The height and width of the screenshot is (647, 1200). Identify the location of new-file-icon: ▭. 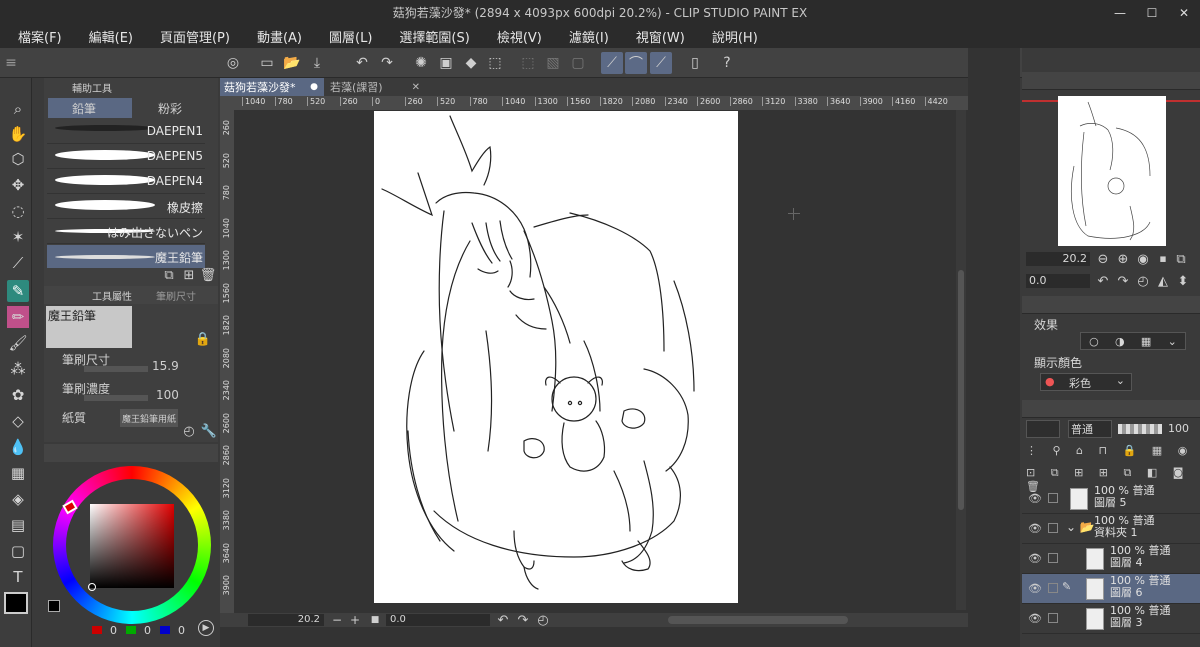
(267, 63).